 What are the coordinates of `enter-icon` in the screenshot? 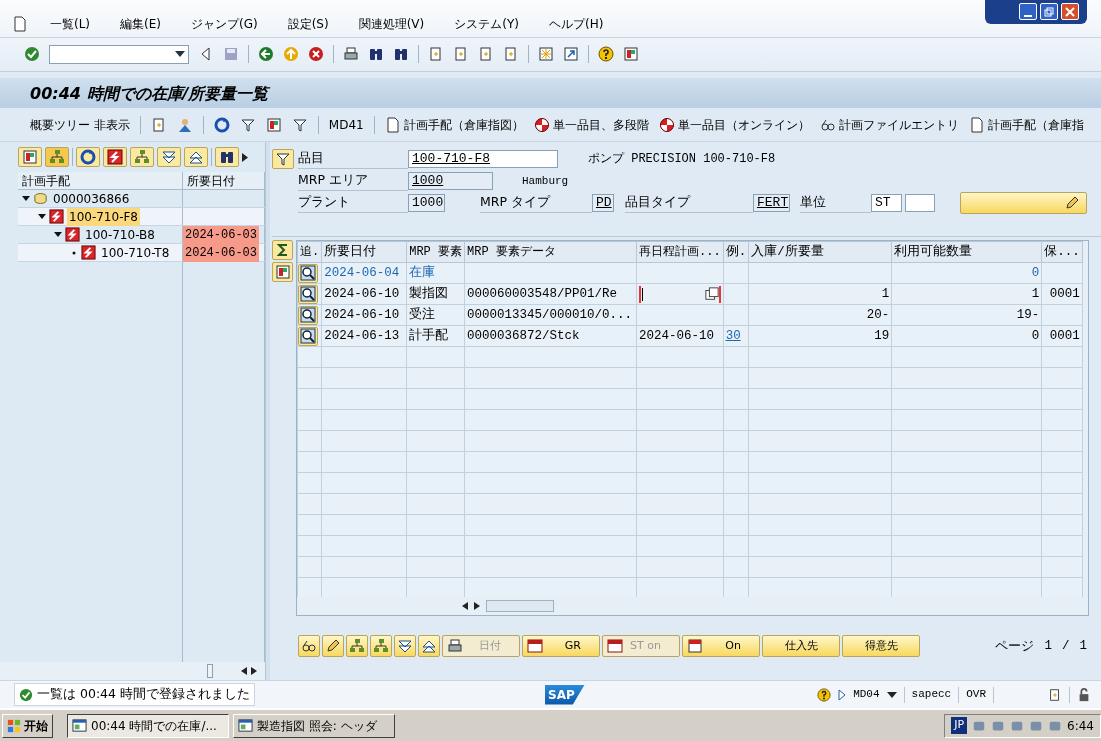 It's located at (32, 54).